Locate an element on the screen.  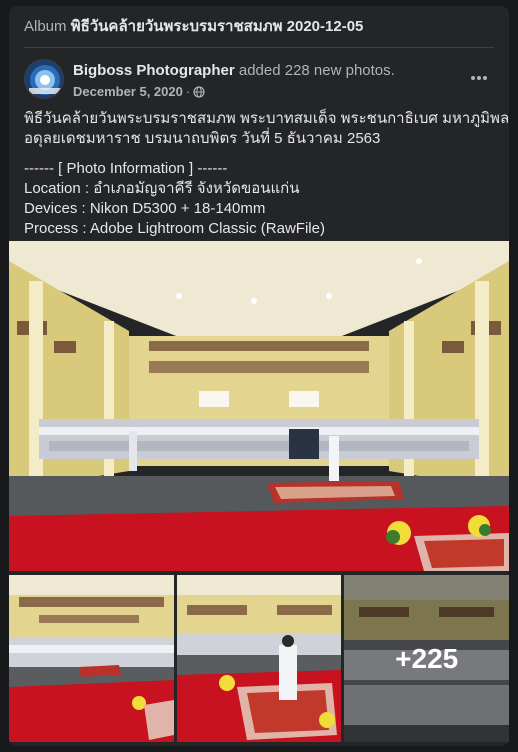
more-options-button is located at coordinates (479, 78).